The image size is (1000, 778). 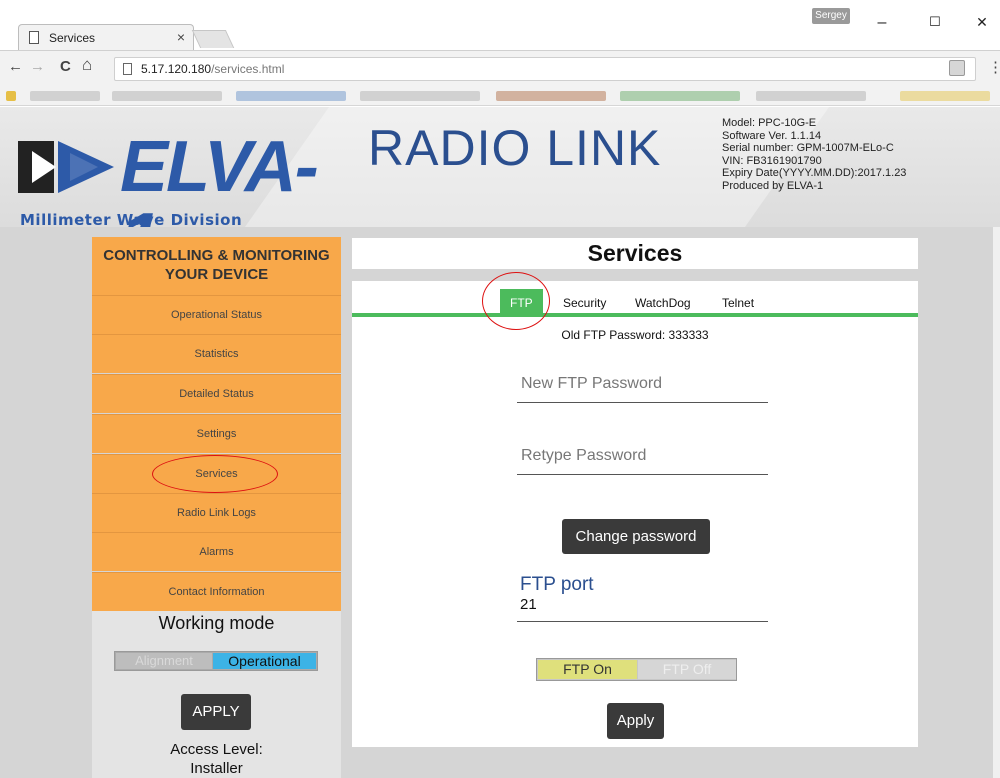 What do you see at coordinates (106, 37) in the screenshot?
I see `browser-tab: Services ×` at bounding box center [106, 37].